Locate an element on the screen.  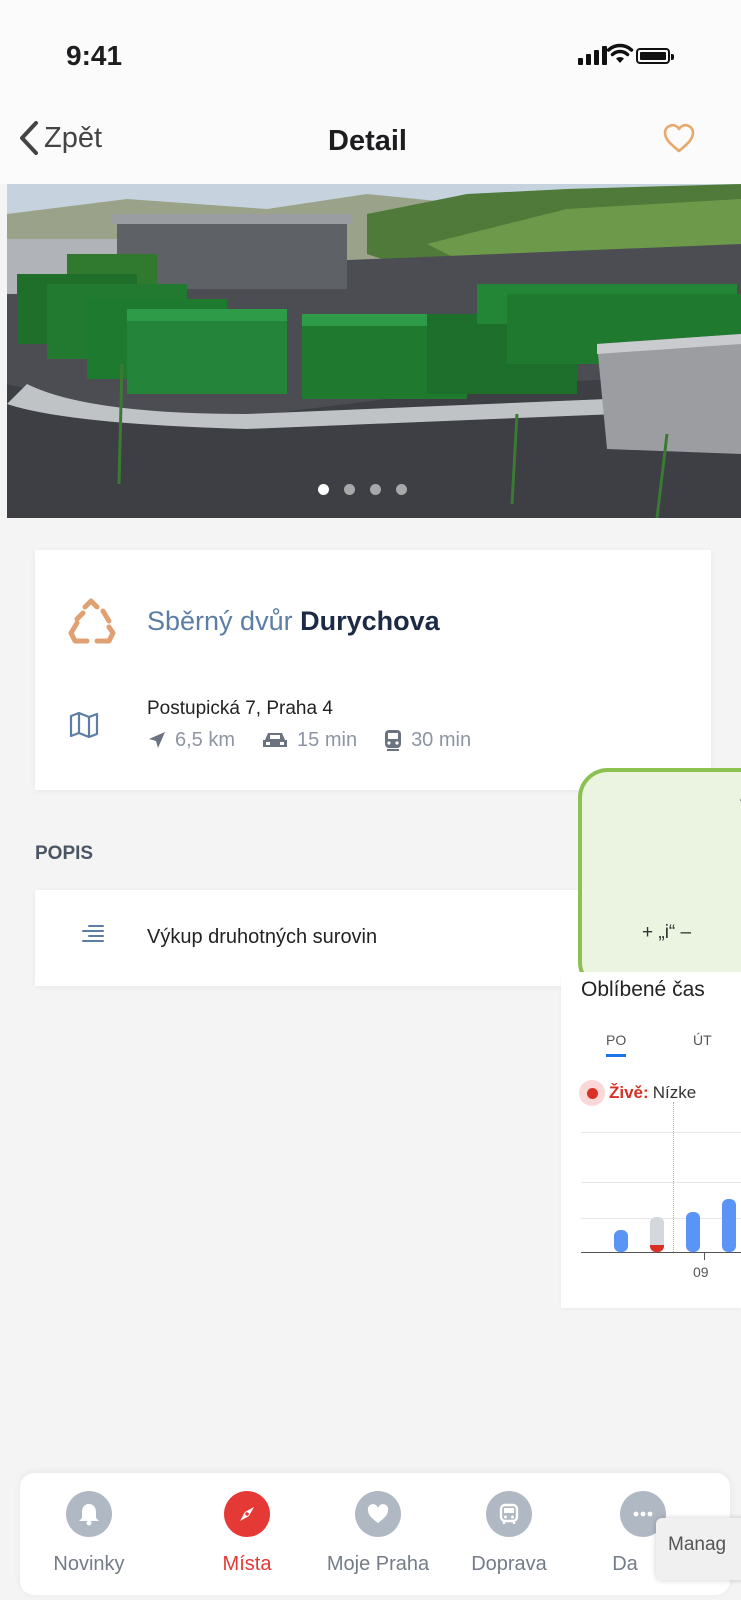
recycle-icon is located at coordinates (92, 621).